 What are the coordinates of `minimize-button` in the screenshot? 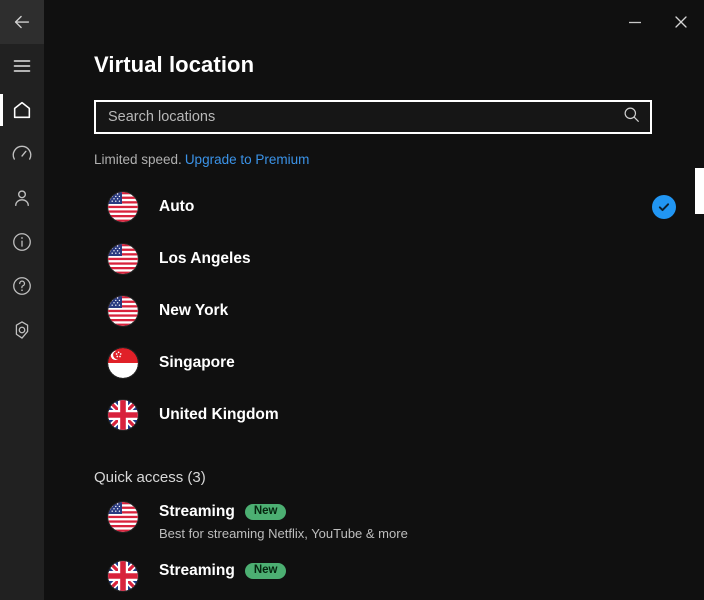 It's located at (635, 22).